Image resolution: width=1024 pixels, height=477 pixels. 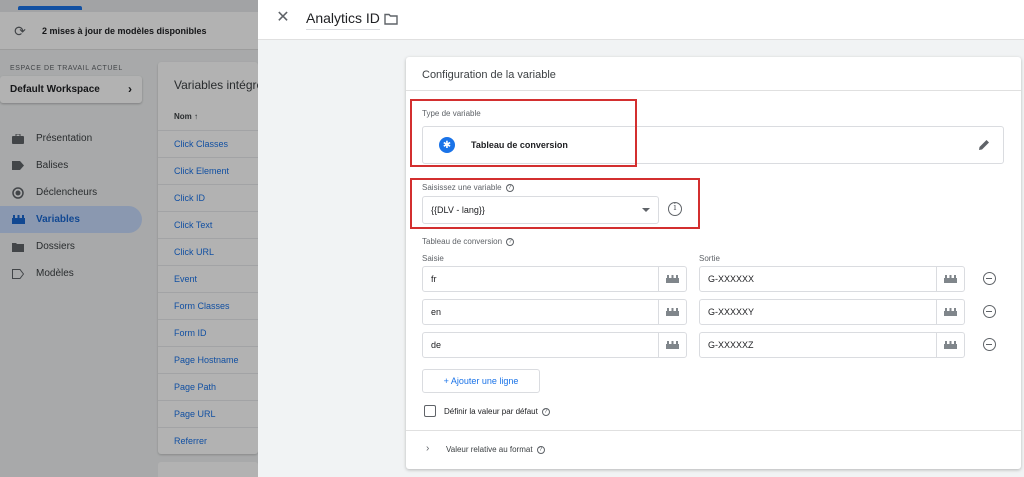 I want to click on close-icon: ✕, so click(x=283, y=18).